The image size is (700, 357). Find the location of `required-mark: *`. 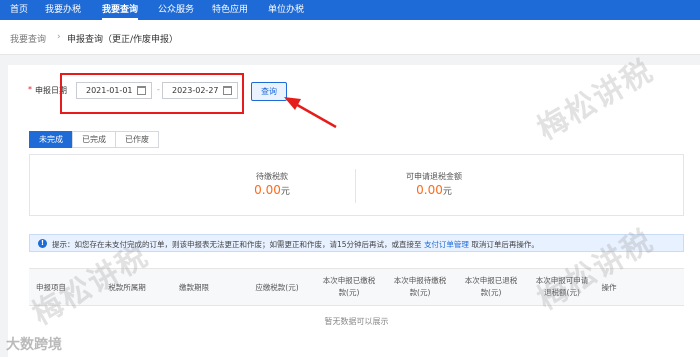

required-mark: * is located at coordinates (30, 89).